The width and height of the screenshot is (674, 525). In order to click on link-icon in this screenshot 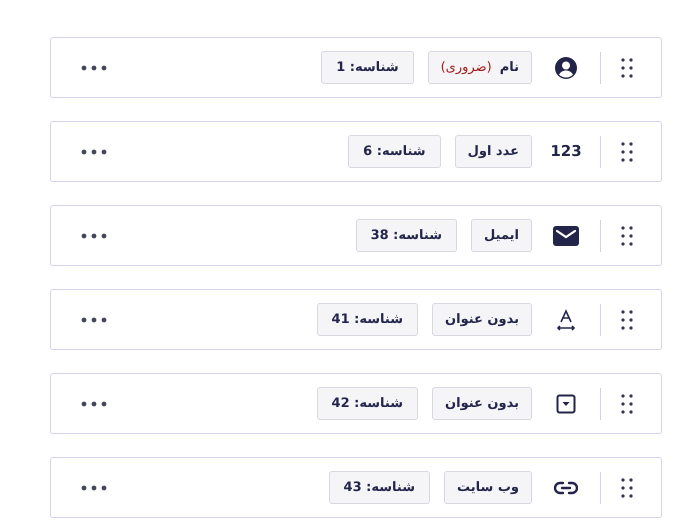, I will do `click(566, 487)`.